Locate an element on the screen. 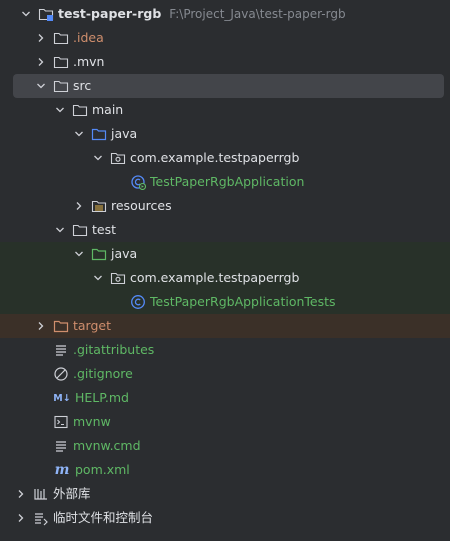 The height and width of the screenshot is (541, 450). gitignore-label: .gitignore is located at coordinates (103, 373).